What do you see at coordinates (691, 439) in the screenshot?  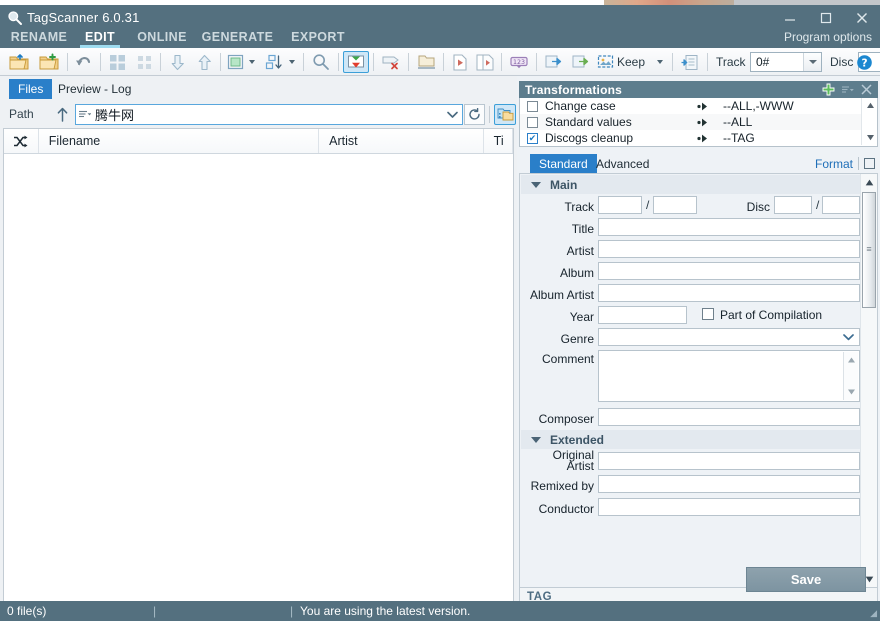 I see `group-header-extended: Extended` at bounding box center [691, 439].